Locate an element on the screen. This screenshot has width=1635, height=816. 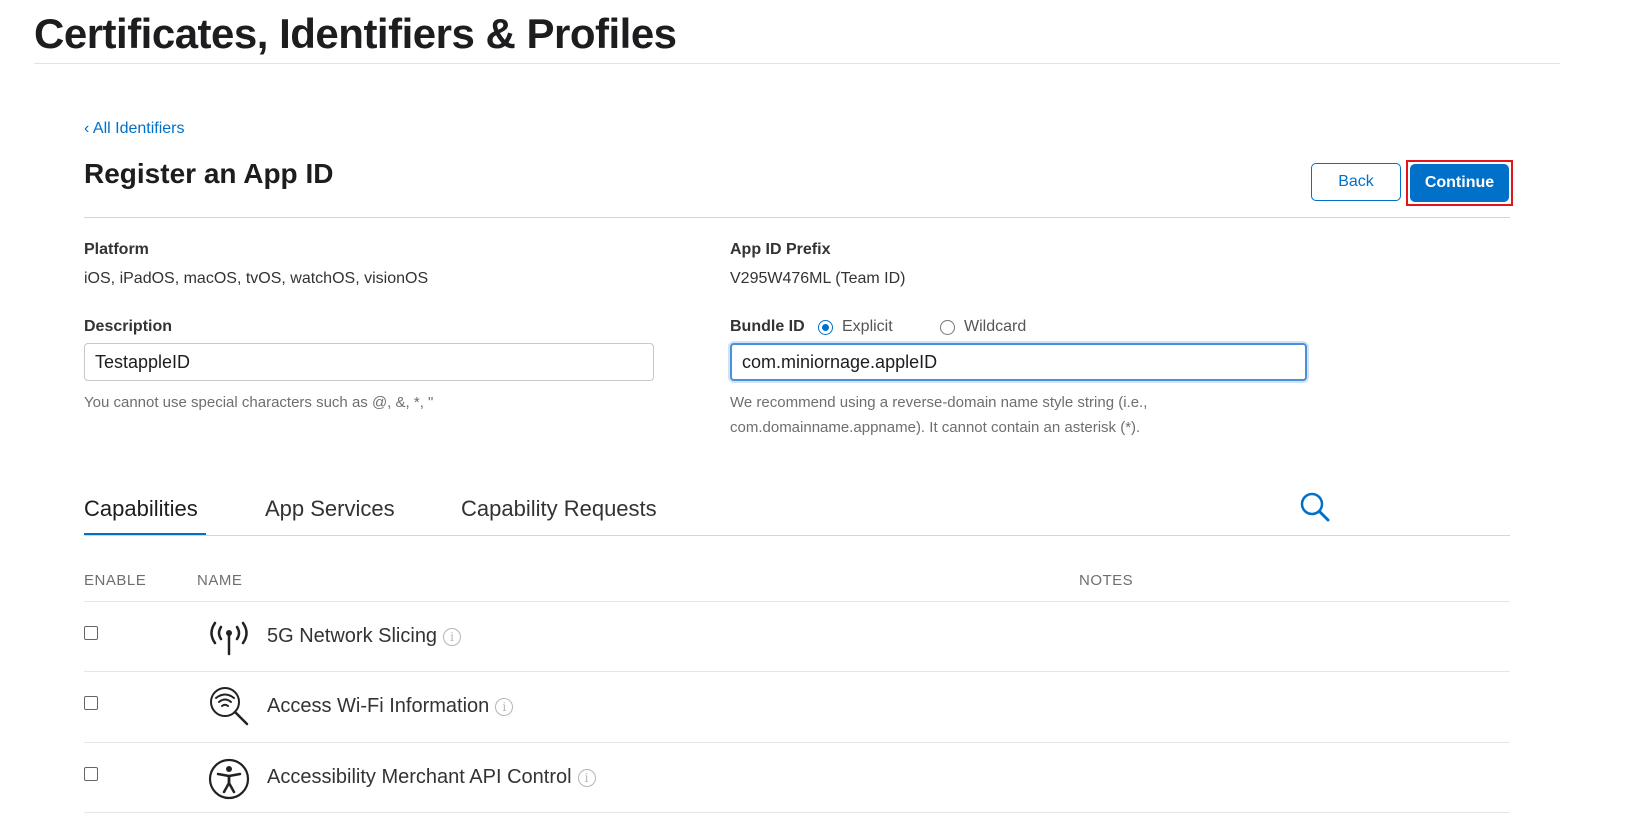
capability-name: Accessibility Merchant API Control i is located at coordinates (431, 777).